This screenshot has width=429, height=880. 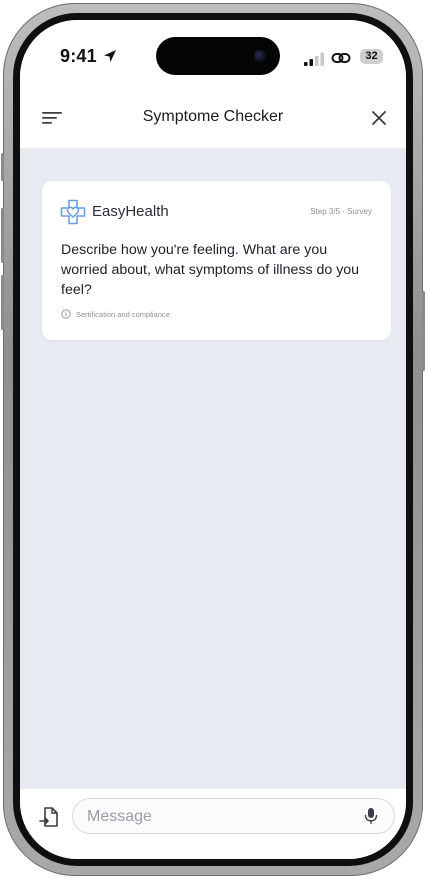 I want to click on power-button, so click(x=423, y=331).